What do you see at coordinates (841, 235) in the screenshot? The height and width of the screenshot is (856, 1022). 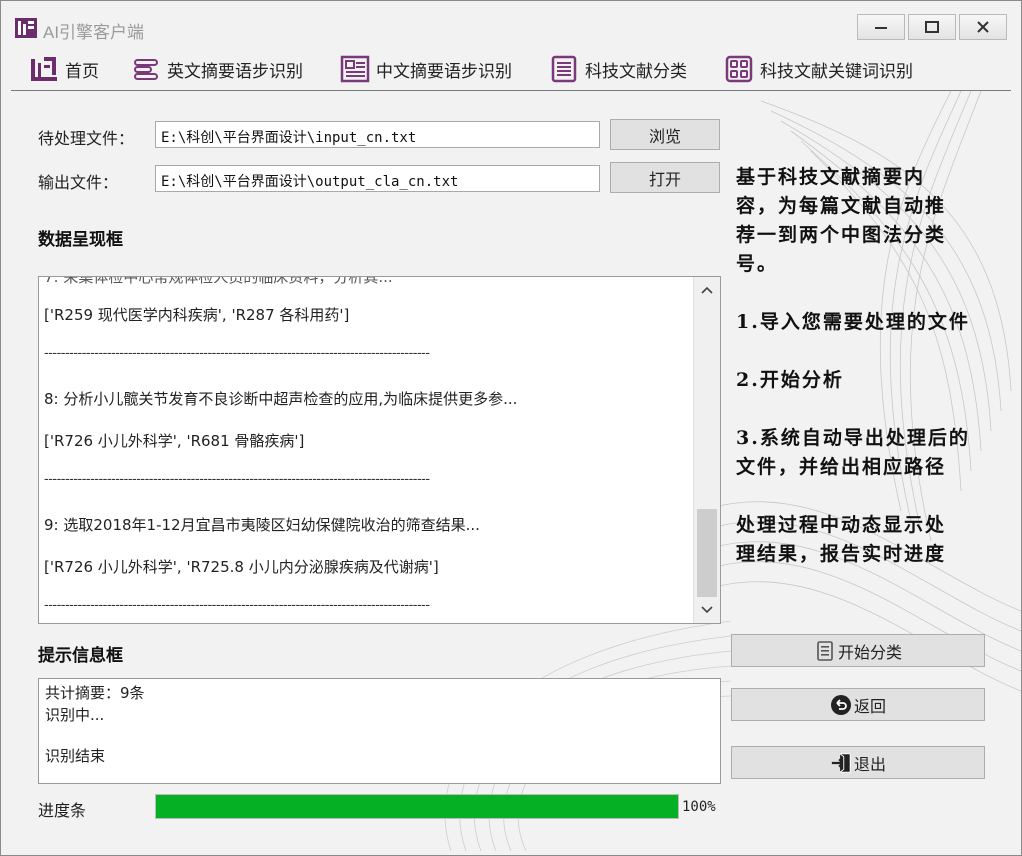 I see `description-line: 荐一到两个中图法分类` at bounding box center [841, 235].